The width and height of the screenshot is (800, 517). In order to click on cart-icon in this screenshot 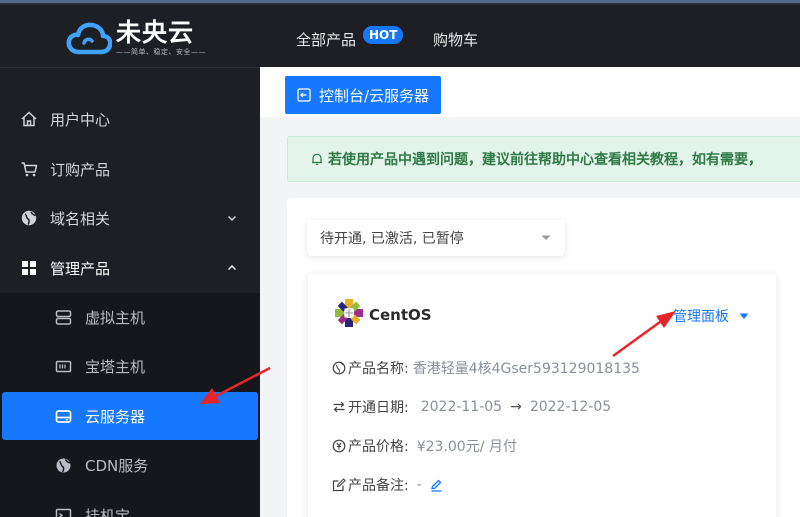, I will do `click(29, 169)`.